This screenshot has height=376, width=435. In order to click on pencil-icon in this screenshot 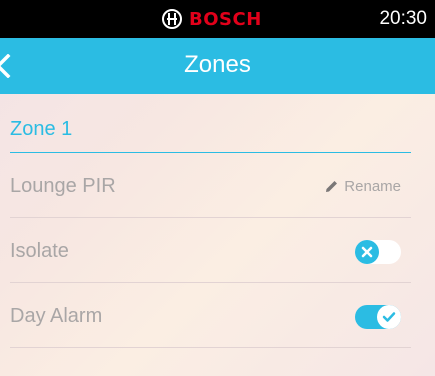, I will do `click(332, 186)`.